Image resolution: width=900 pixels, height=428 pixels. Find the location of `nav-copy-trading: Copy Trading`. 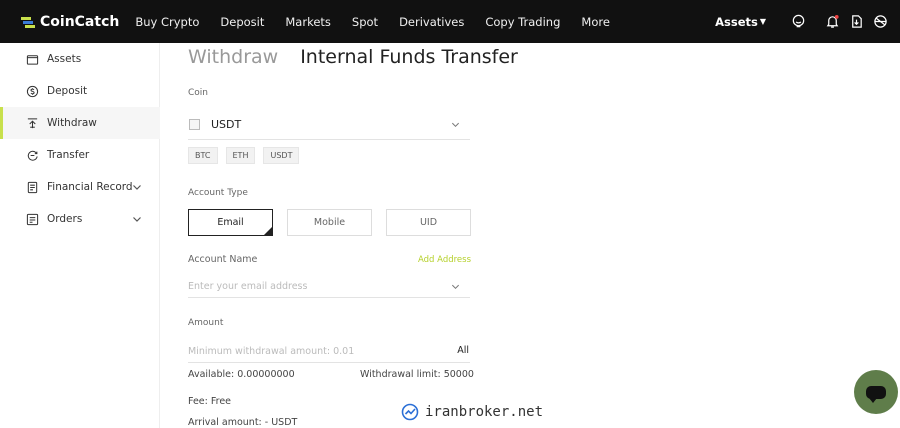

nav-copy-trading: Copy Trading is located at coordinates (522, 22).